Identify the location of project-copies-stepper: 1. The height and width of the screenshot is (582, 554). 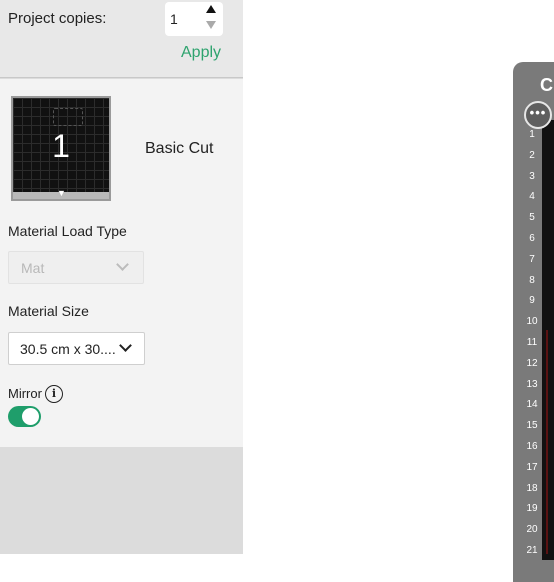
(194, 19).